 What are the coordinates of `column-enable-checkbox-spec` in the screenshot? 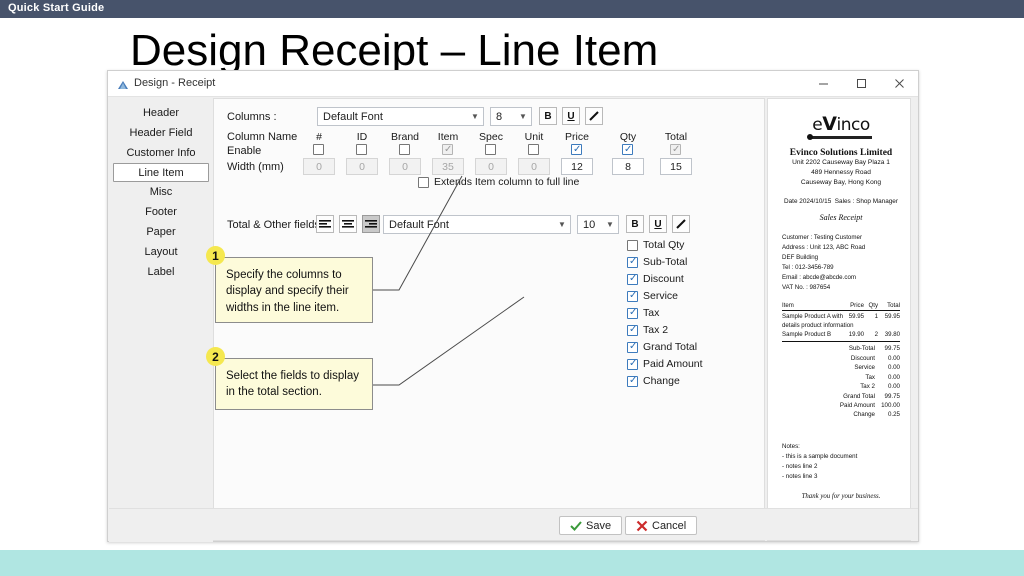 It's located at (490, 149).